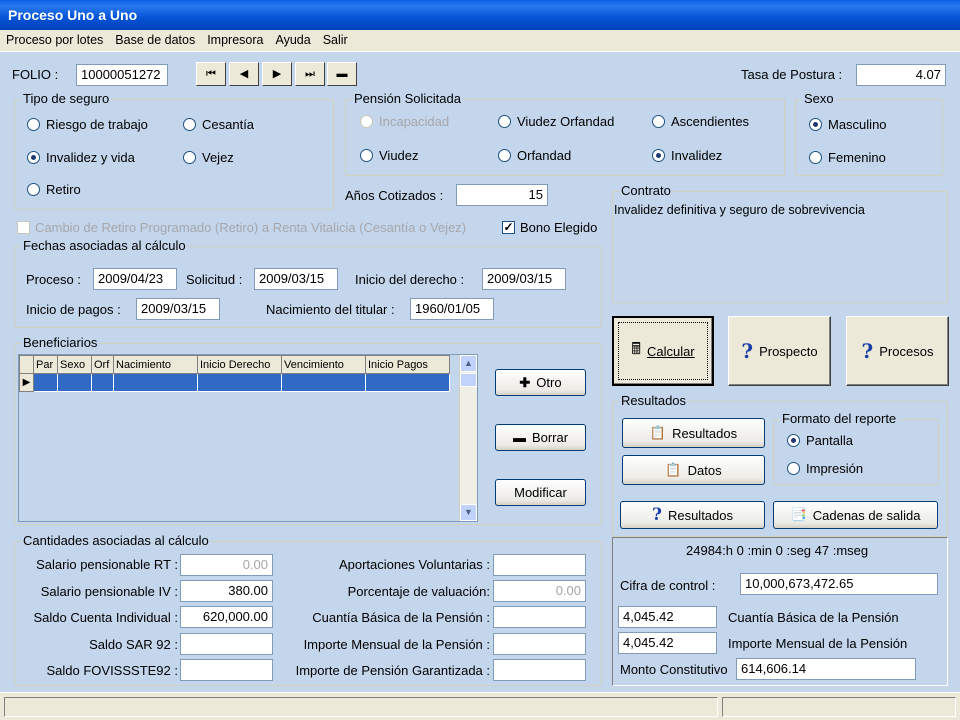 The image size is (960, 720). I want to click on importe-garantizada-input, so click(539, 670).